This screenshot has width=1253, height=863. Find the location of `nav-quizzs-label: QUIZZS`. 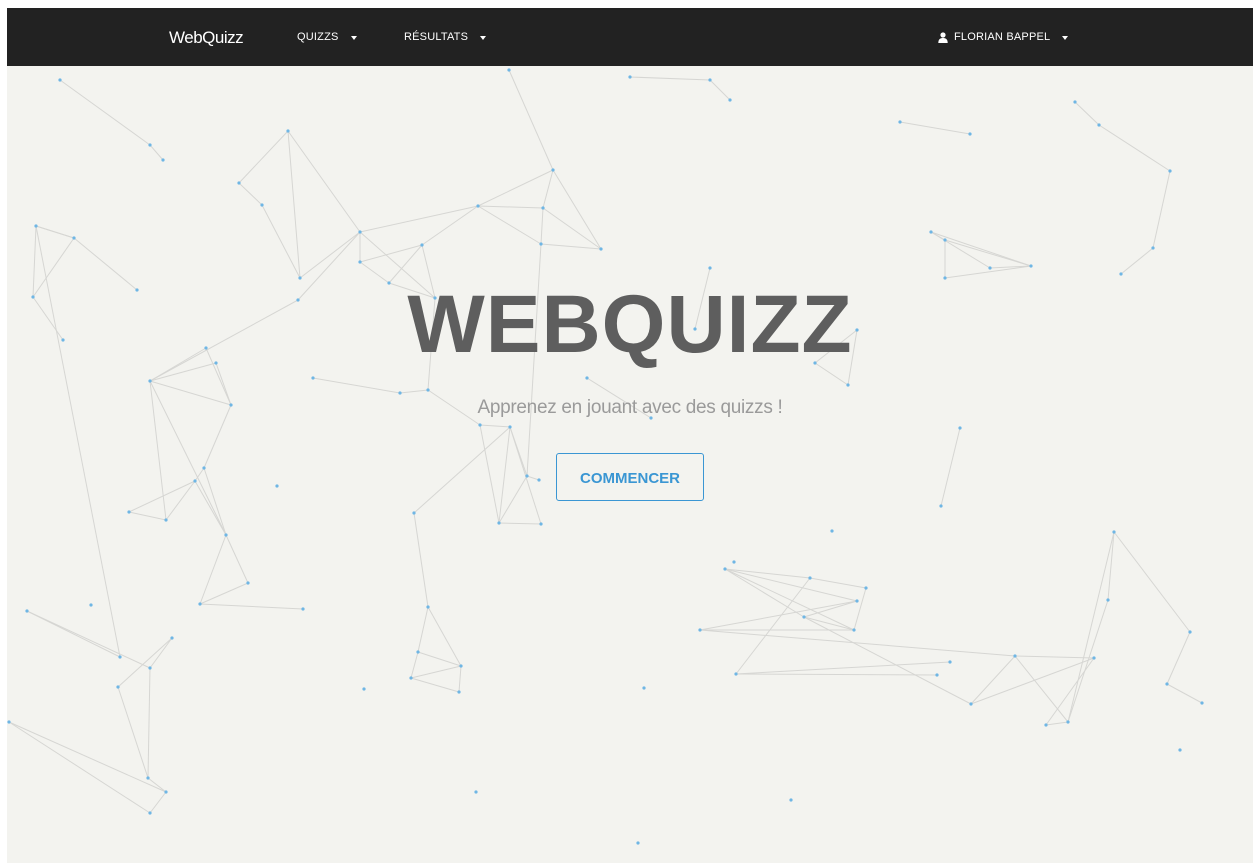

nav-quizzs-label: QUIZZS is located at coordinates (318, 37).